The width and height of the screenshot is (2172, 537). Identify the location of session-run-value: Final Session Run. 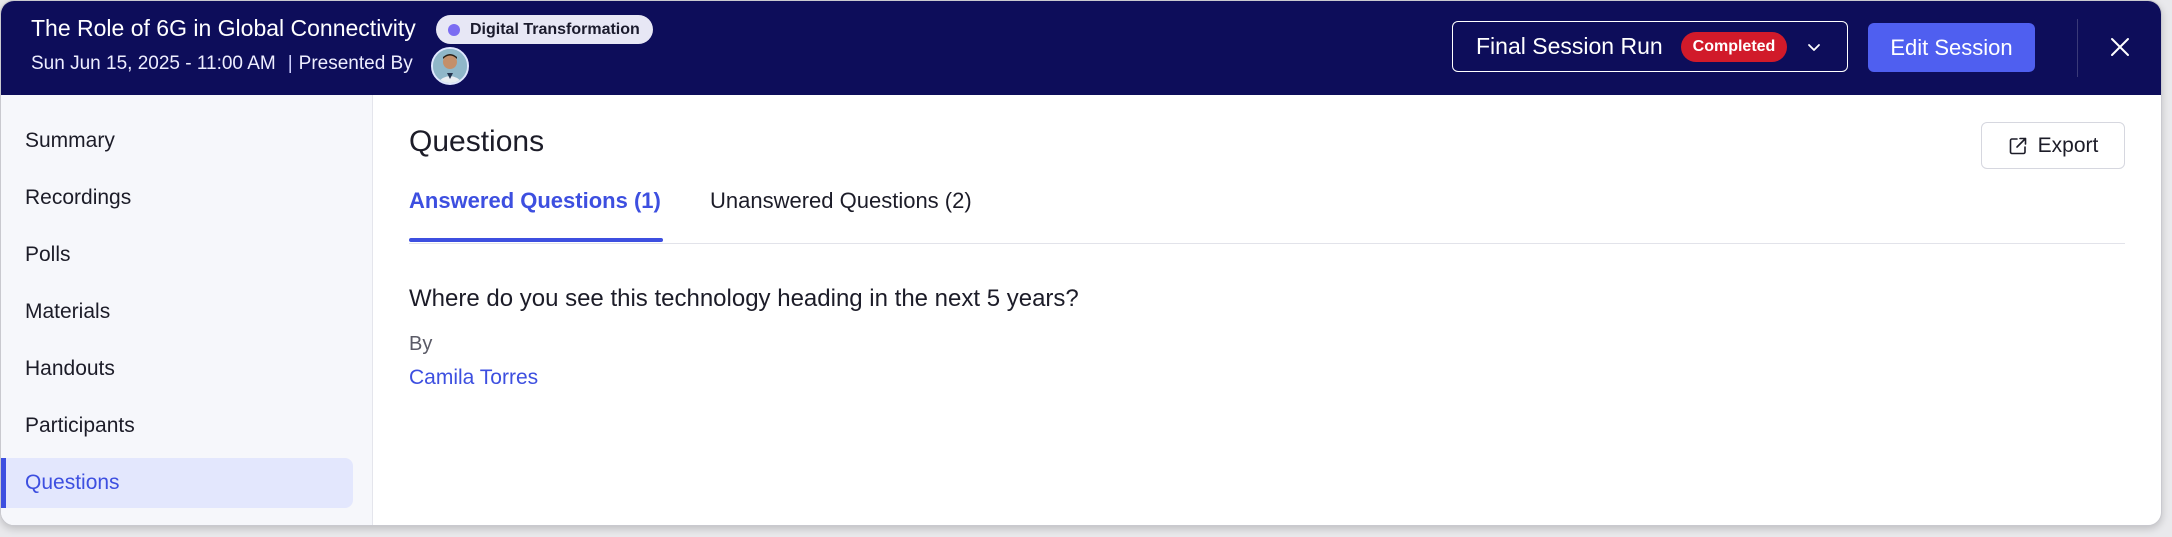
(1569, 46).